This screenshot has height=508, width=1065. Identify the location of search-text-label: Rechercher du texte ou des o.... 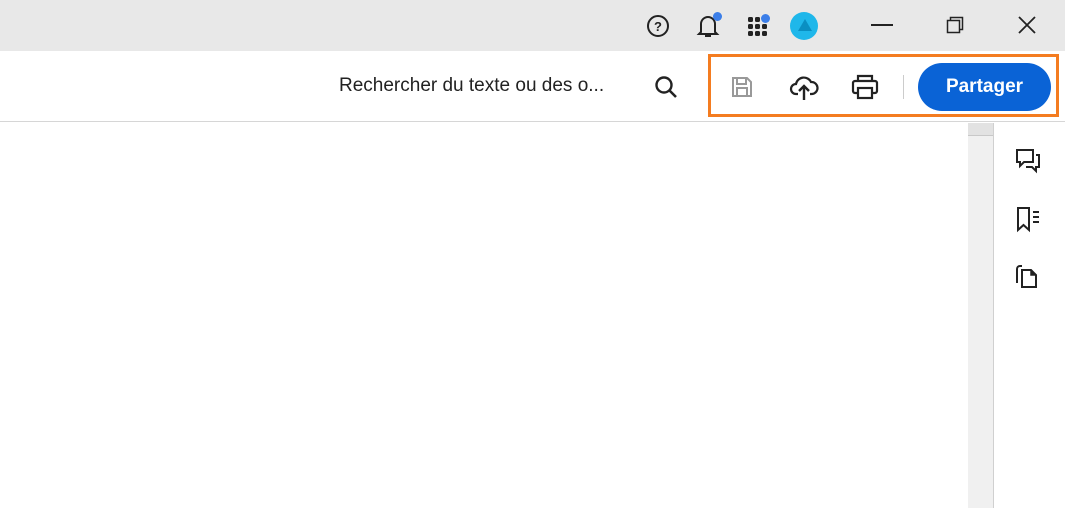
(471, 86).